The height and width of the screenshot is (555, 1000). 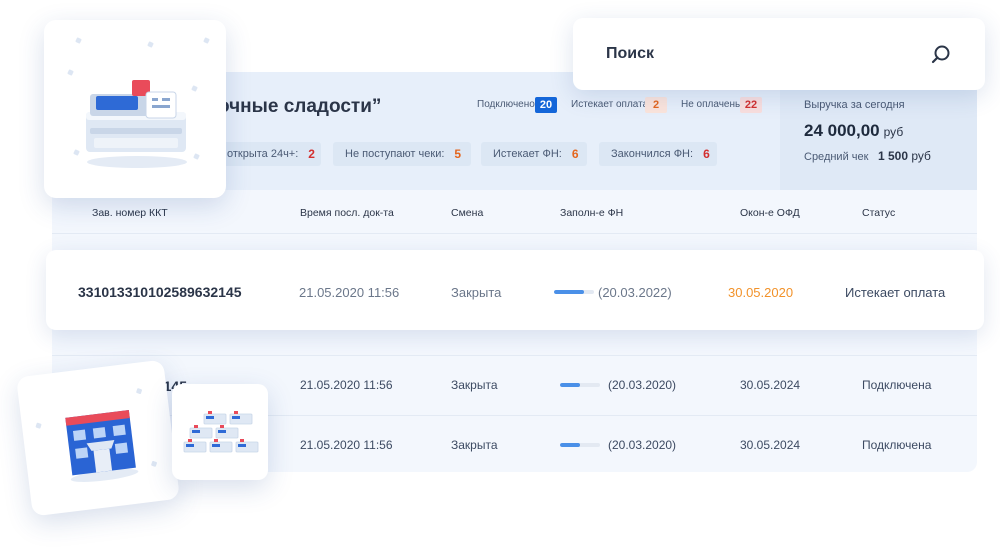 What do you see at coordinates (610, 104) in the screenshot?
I see `stat-expiring-label: Истекает оплата` at bounding box center [610, 104].